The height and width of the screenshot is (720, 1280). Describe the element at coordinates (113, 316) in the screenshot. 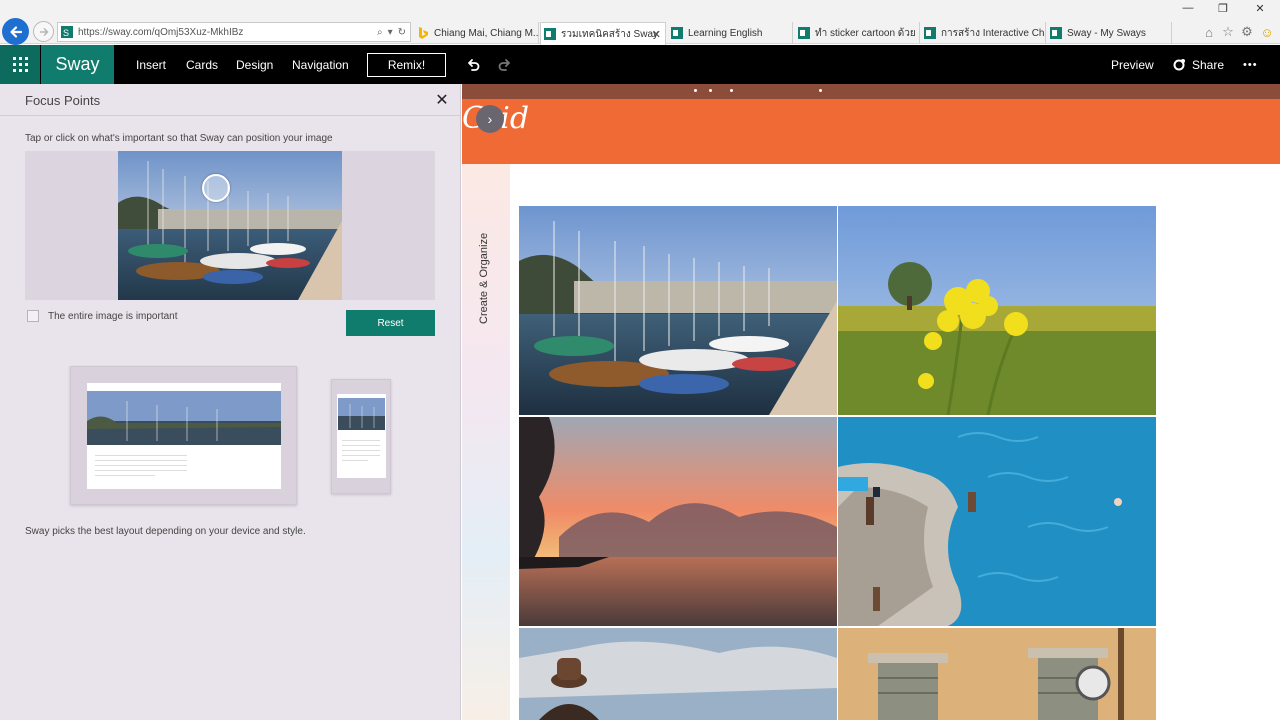

I see `entire-image-label: The entire image is important` at that location.